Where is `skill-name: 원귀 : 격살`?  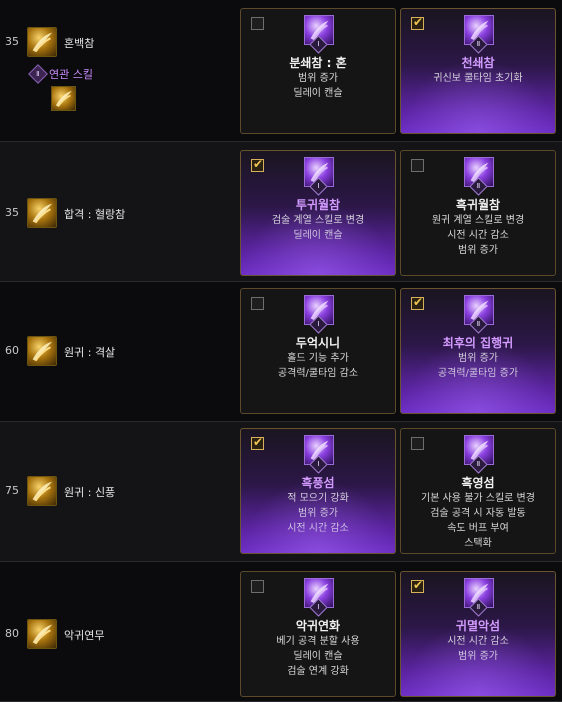 skill-name: 원귀 : 격살 is located at coordinates (90, 352).